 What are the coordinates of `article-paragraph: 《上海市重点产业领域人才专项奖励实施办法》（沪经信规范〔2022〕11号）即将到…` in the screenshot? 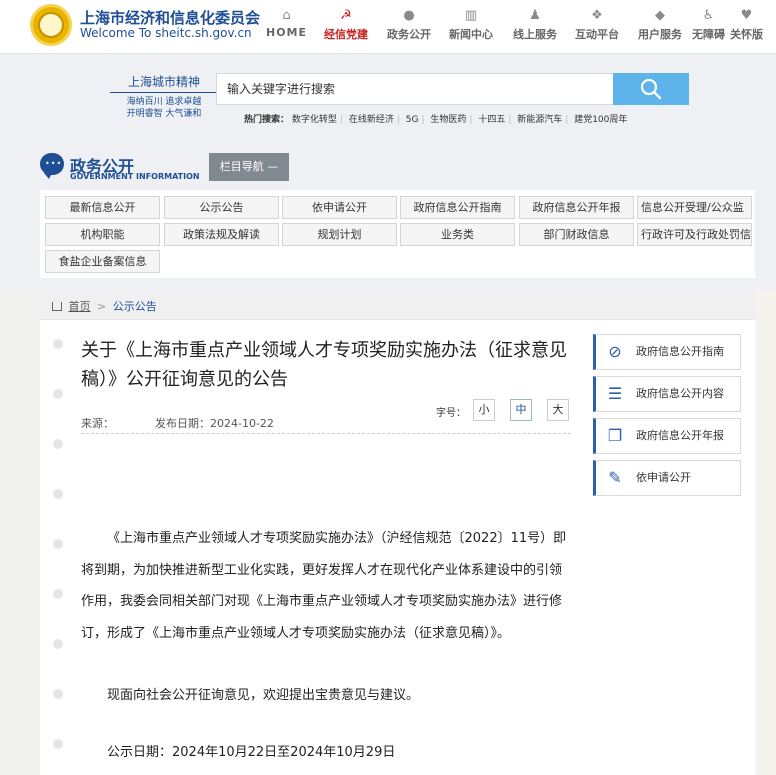 It's located at (324, 586).